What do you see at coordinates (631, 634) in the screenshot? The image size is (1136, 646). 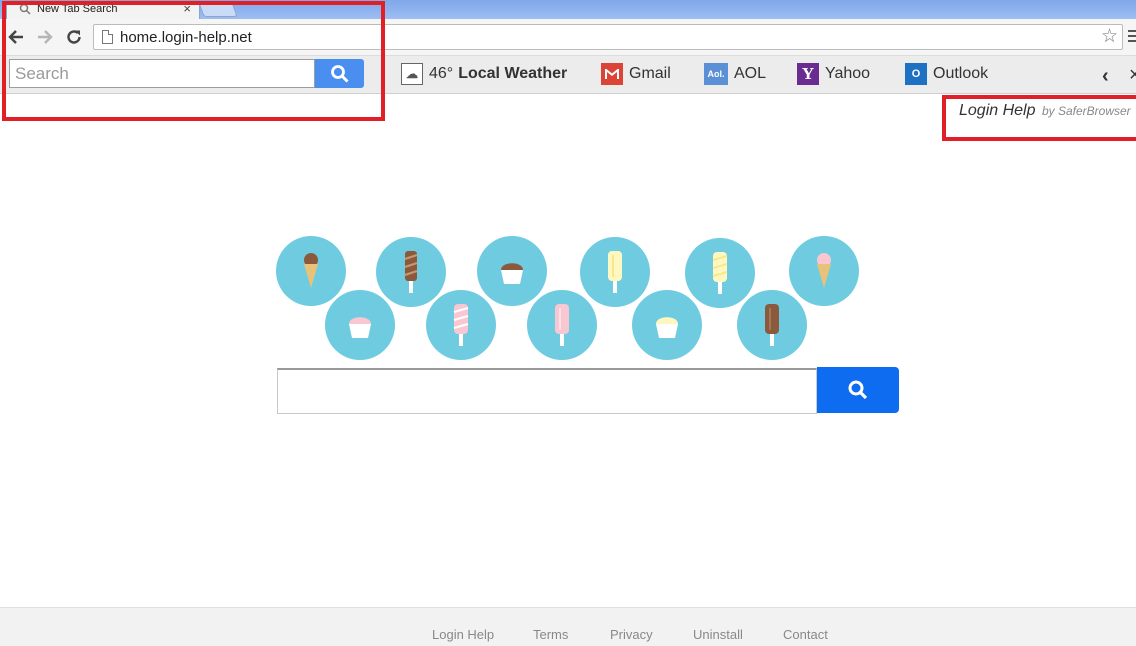 I see `footer-link-privacy: Privacy` at bounding box center [631, 634].